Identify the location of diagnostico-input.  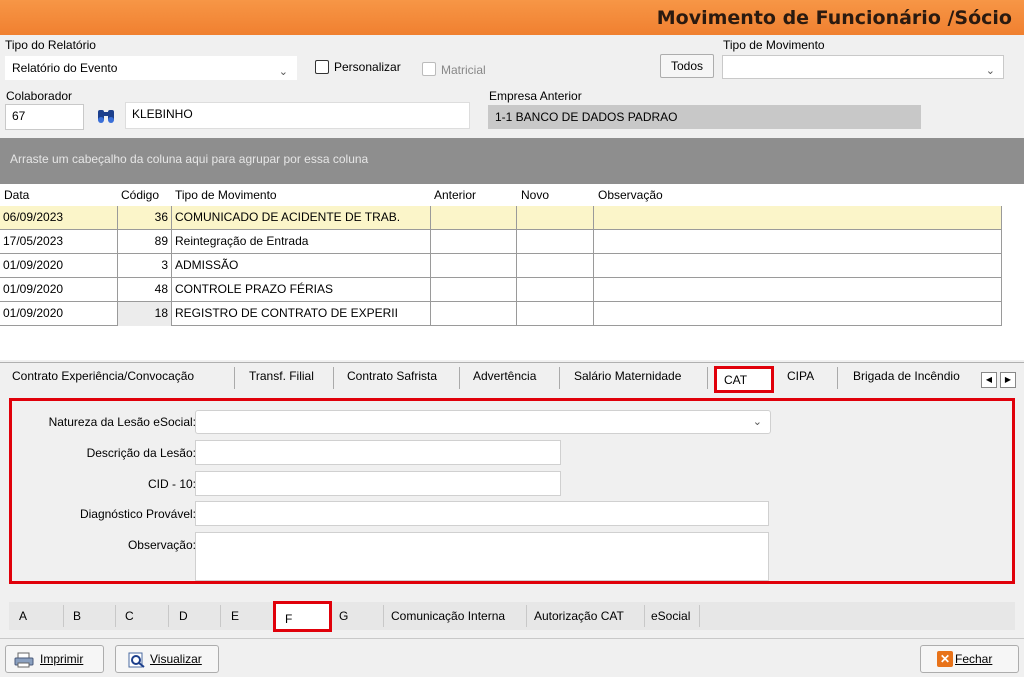
(482, 513).